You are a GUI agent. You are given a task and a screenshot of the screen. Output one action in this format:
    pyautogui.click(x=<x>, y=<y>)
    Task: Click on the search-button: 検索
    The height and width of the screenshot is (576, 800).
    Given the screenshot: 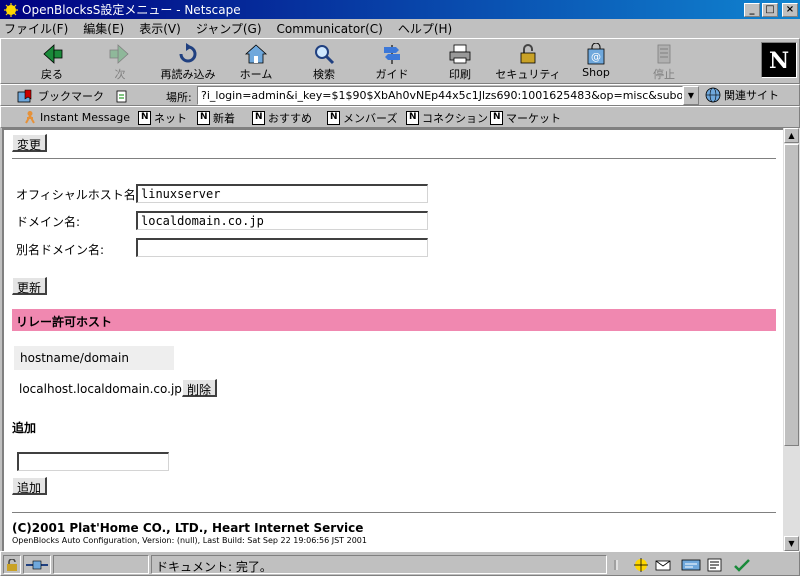 What is the action you would take?
    pyautogui.click(x=324, y=62)
    